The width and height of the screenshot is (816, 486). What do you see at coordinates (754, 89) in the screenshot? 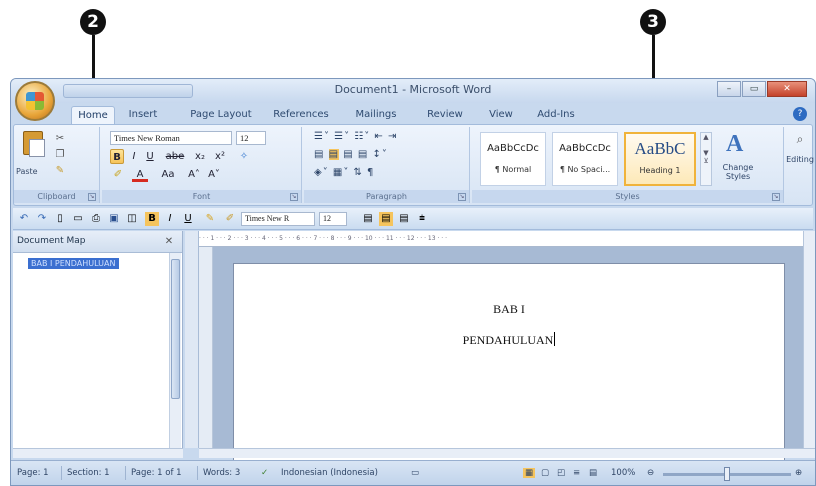
I see `maximize-button: ▭` at bounding box center [754, 89].